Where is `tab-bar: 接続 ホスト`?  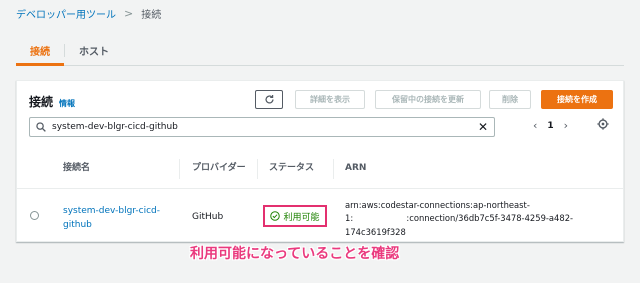
tab-bar: 接続 ホスト is located at coordinates (320, 51).